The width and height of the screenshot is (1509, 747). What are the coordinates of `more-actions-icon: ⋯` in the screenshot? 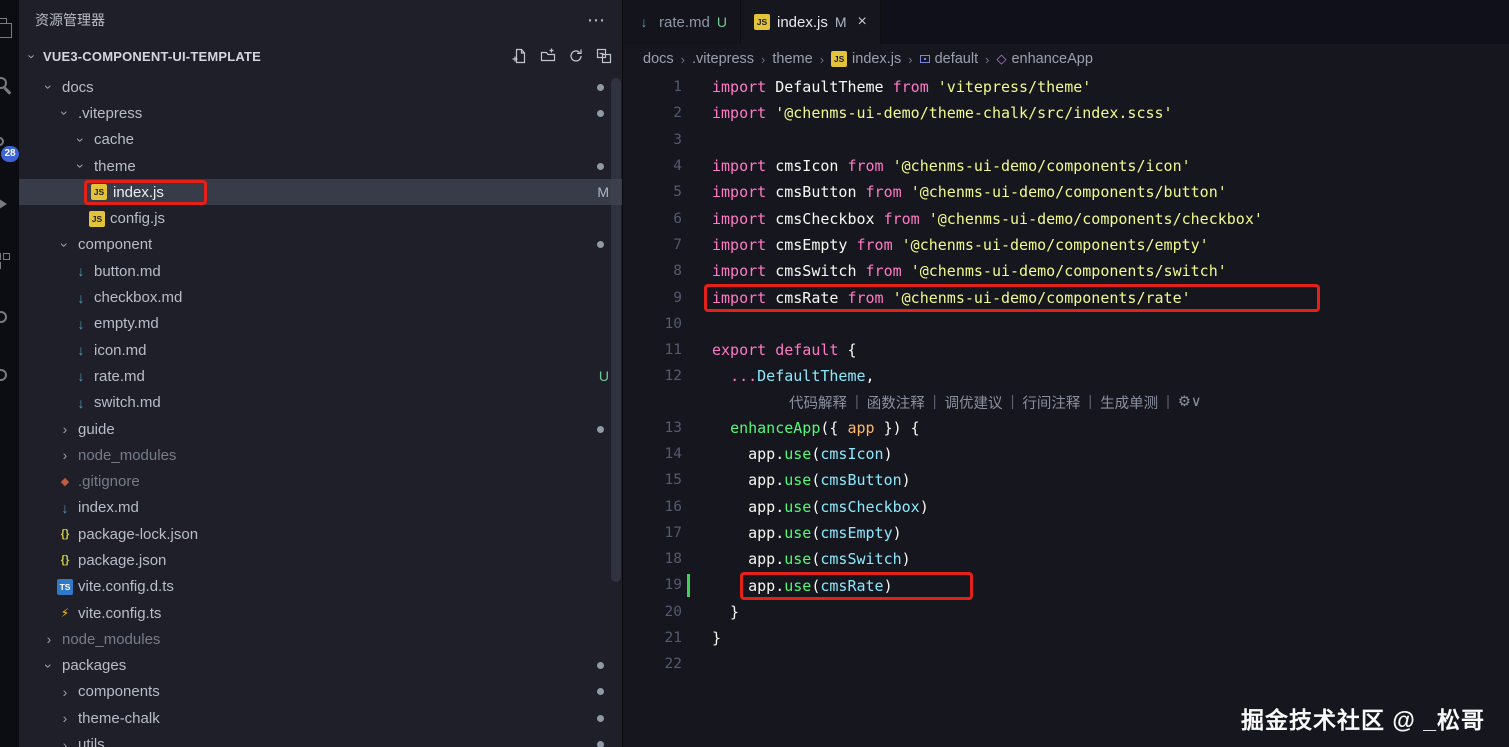 It's located at (596, 20).